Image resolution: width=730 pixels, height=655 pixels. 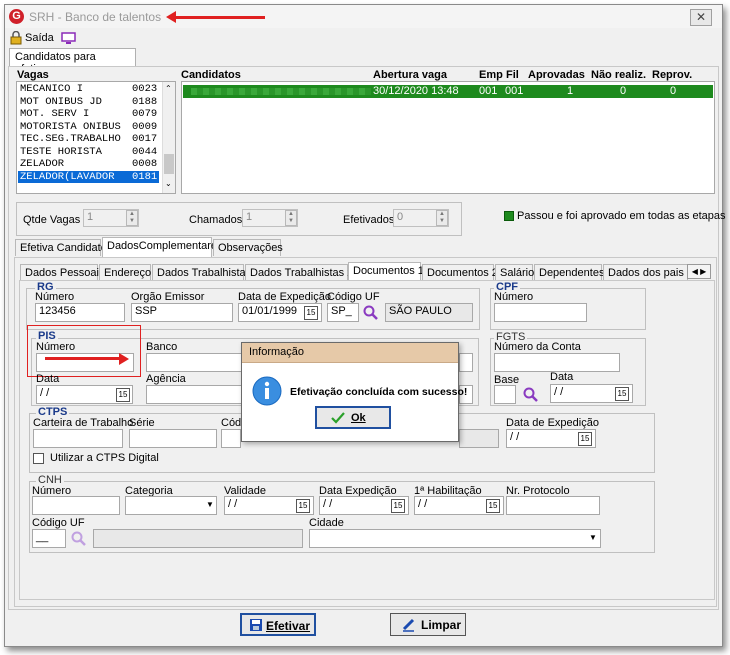 I want to click on cpf-numero-input, so click(x=540, y=312).